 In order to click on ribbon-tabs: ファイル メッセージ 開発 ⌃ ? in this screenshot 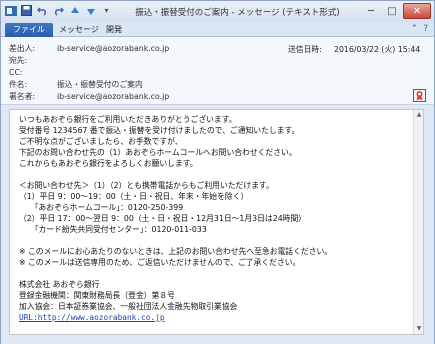, I will do `click(217, 30)`.